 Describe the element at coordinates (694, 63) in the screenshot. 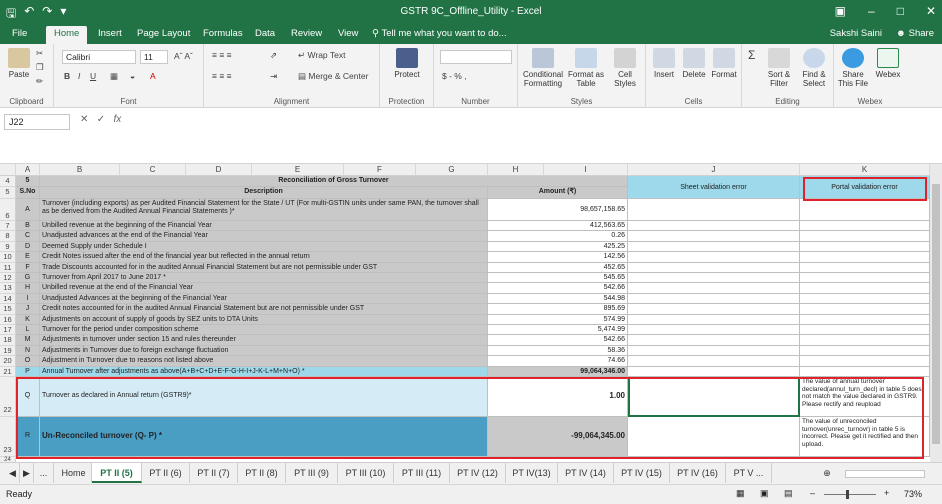

I see `delete-cells-button: Delete` at that location.